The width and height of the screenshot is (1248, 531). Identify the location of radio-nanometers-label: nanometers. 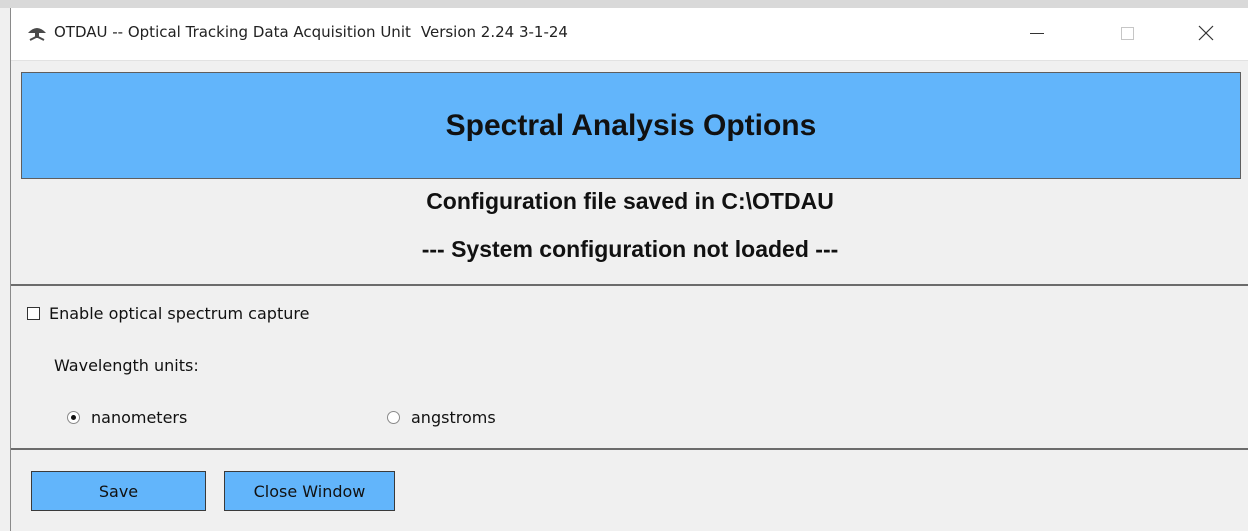
(139, 417).